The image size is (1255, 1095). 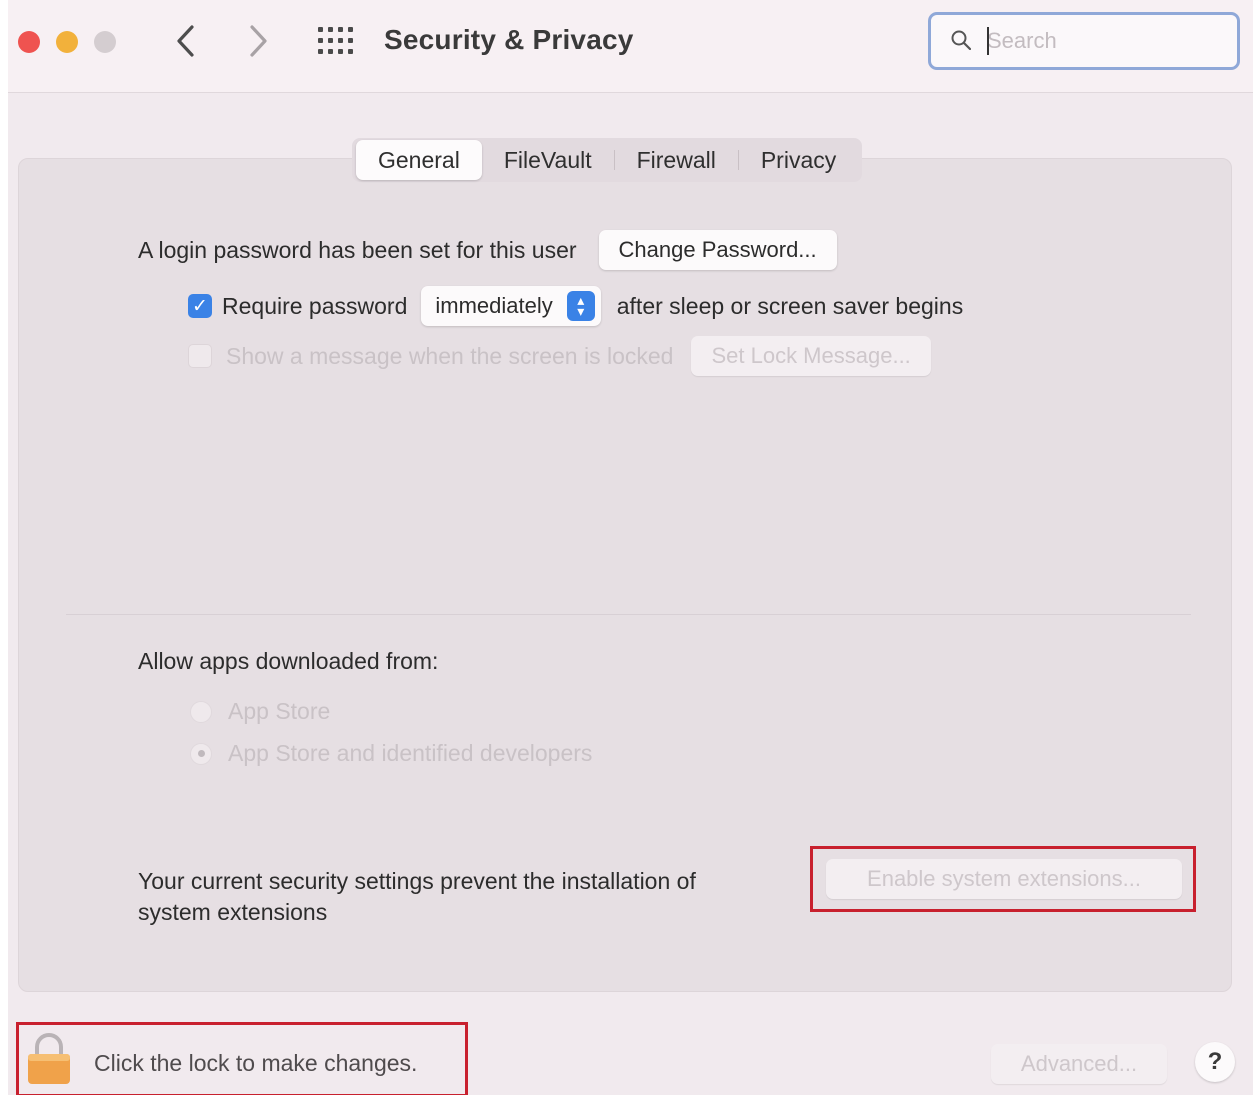 What do you see at coordinates (200, 356) in the screenshot?
I see `show-message-checkbox` at bounding box center [200, 356].